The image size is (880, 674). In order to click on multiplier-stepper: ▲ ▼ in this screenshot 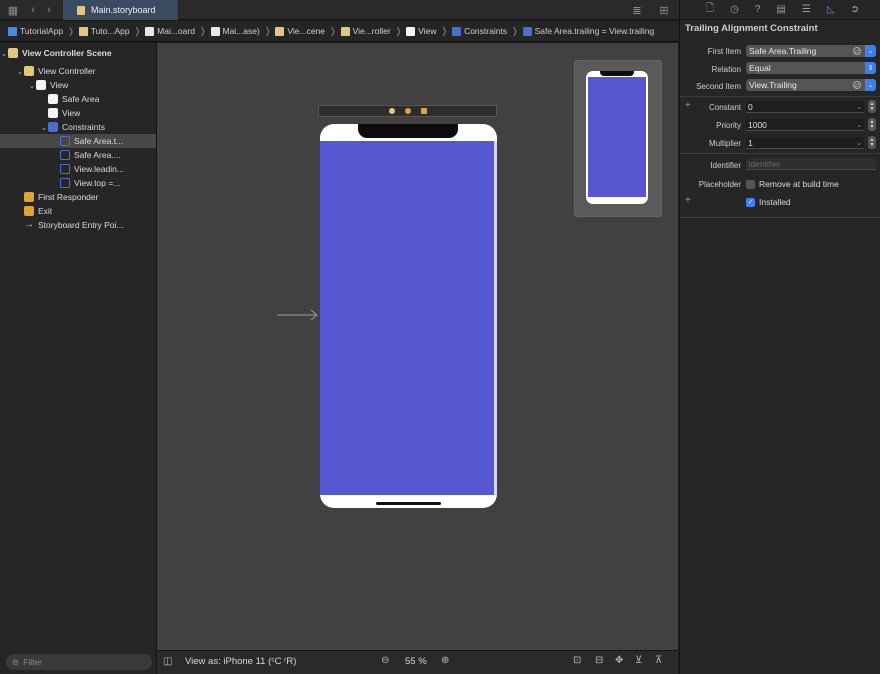, I will do `click(872, 142)`.